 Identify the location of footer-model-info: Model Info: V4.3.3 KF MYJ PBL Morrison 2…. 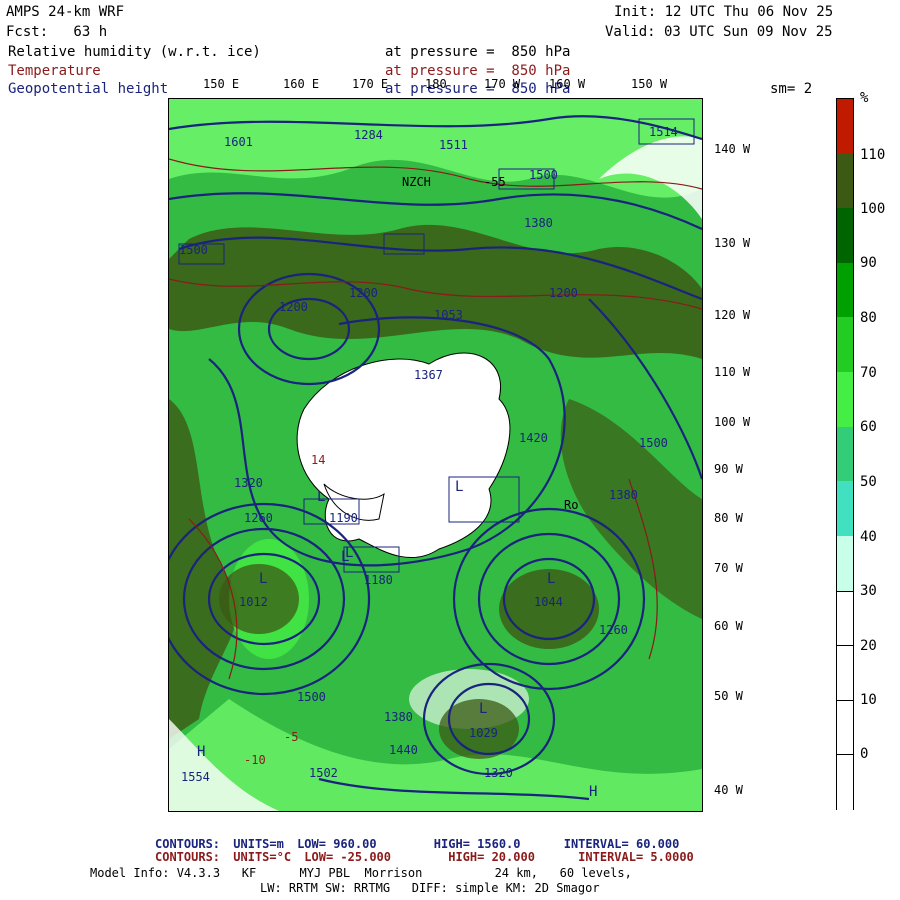
(361, 873).